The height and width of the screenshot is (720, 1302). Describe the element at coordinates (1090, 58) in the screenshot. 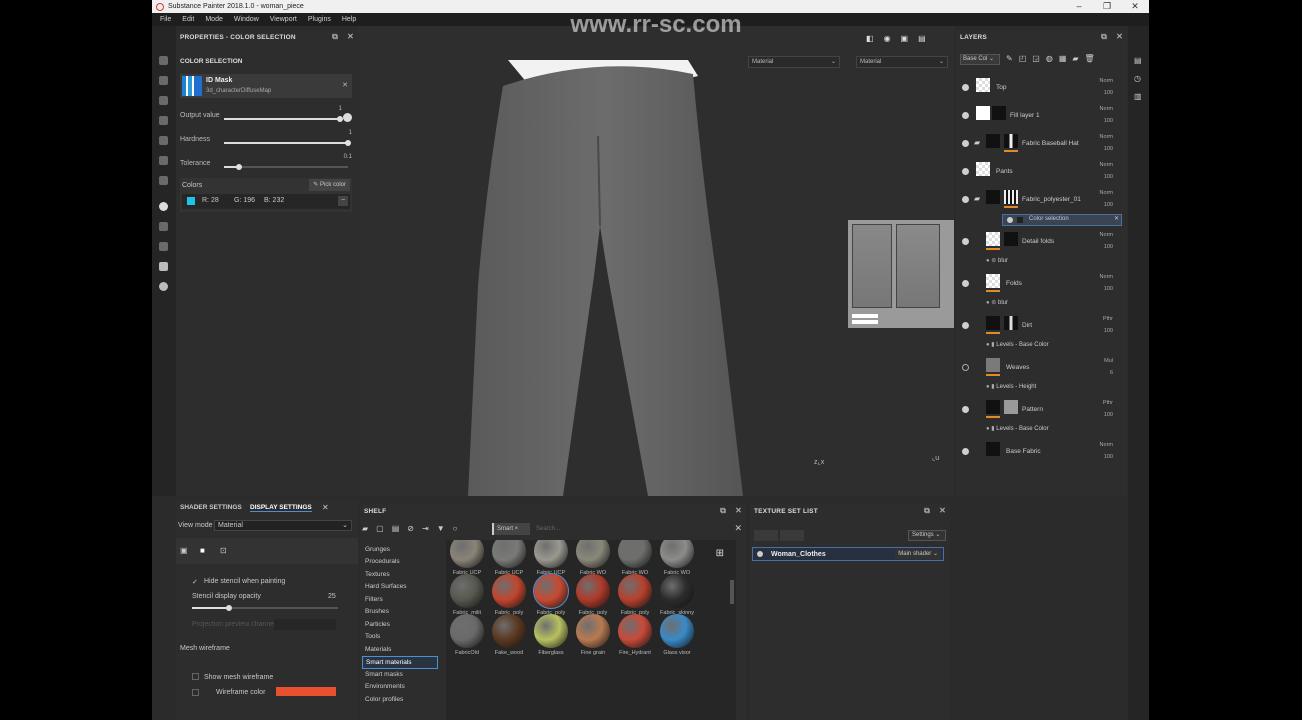

I see `delete-layer-icon: 🗑` at that location.